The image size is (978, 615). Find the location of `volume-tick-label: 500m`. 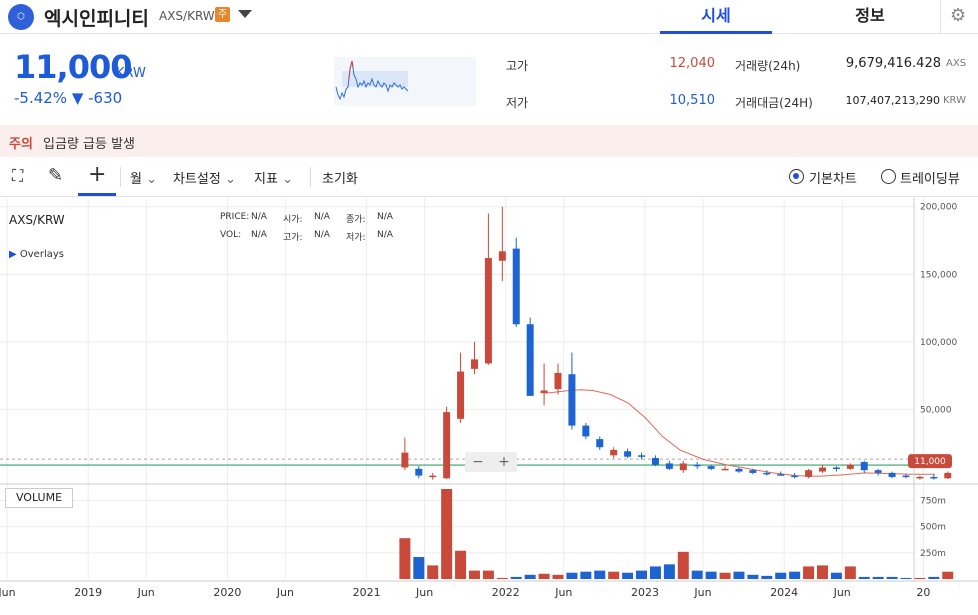

volume-tick-label: 500m is located at coordinates (933, 528).